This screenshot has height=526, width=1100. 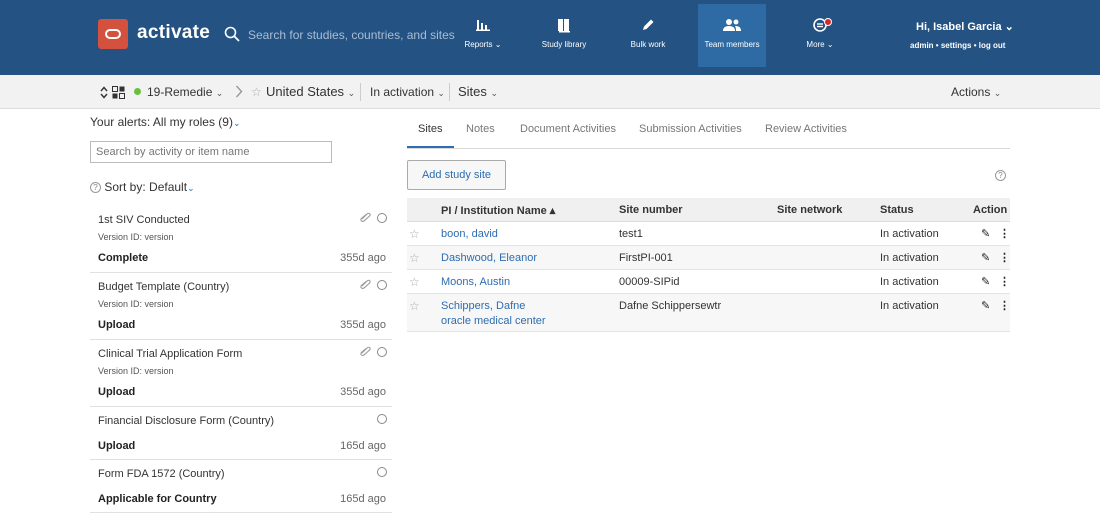 I want to click on study-selector: 19-Remedie ⌄, so click(x=185, y=92).